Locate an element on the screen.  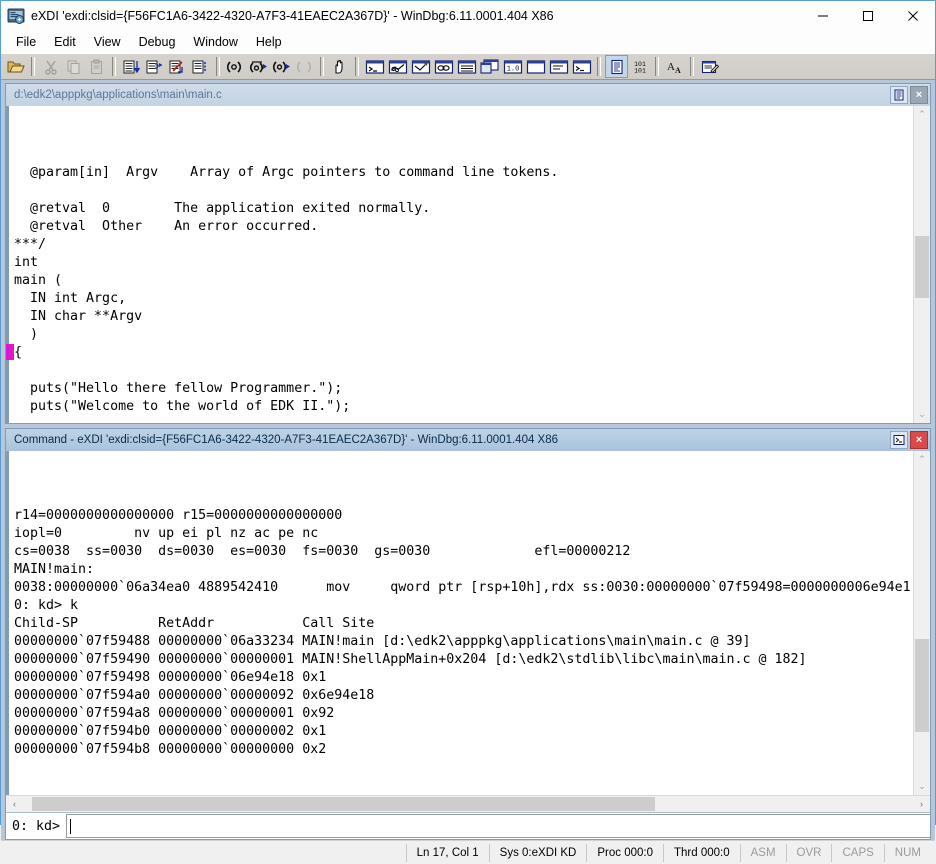
source-vertical-scrollbar: ⌃ ⌄ is located at coordinates (921, 264).